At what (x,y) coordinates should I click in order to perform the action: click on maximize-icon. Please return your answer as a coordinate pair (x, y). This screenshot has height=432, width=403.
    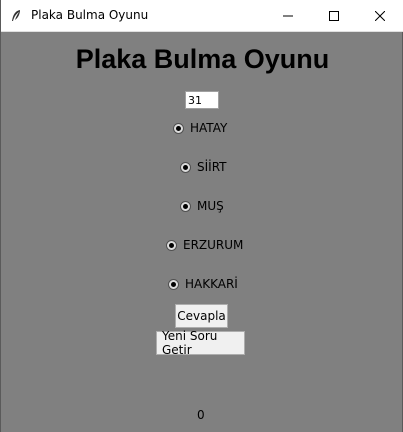
    Looking at the image, I should click on (334, 16).